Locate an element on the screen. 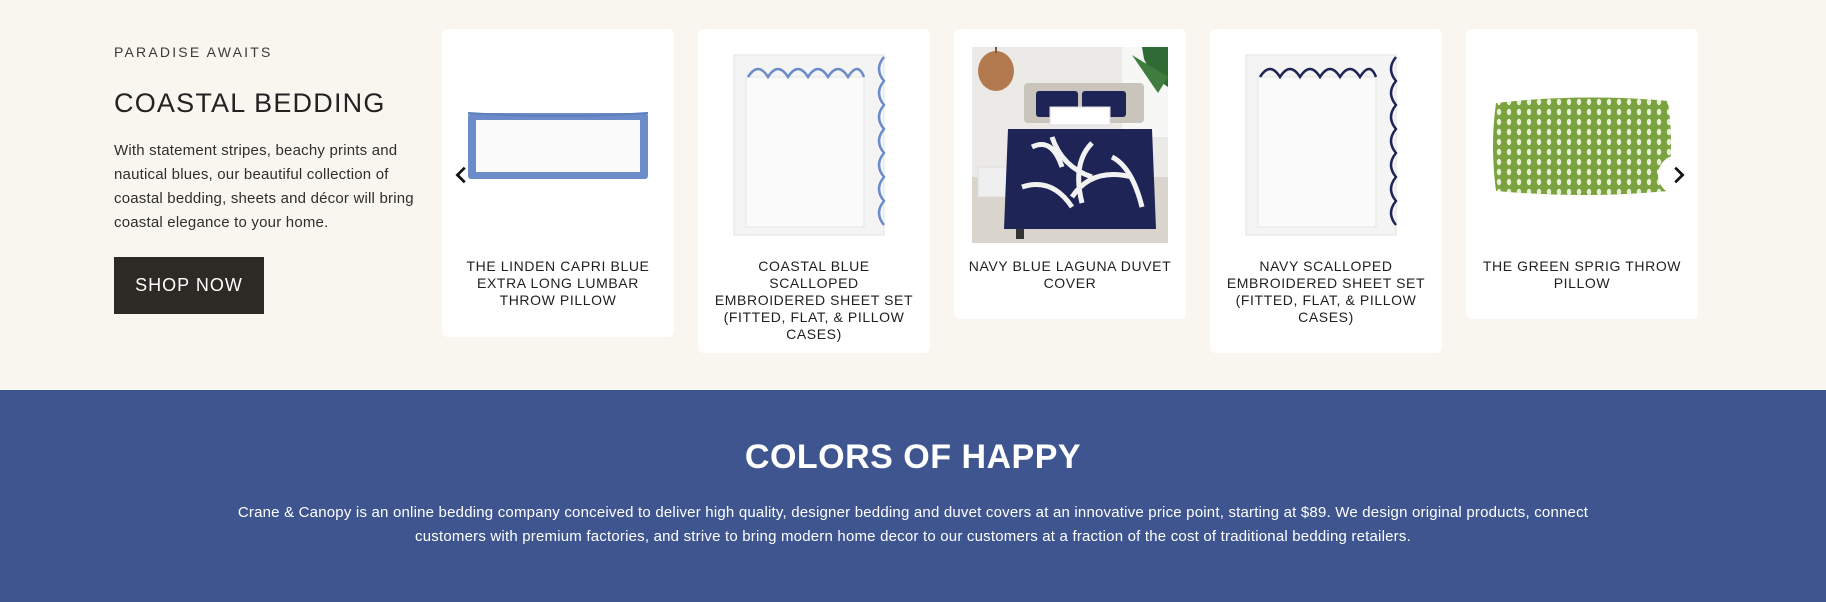 This screenshot has width=1826, height=602. chevron-left-icon is located at coordinates (460, 175).